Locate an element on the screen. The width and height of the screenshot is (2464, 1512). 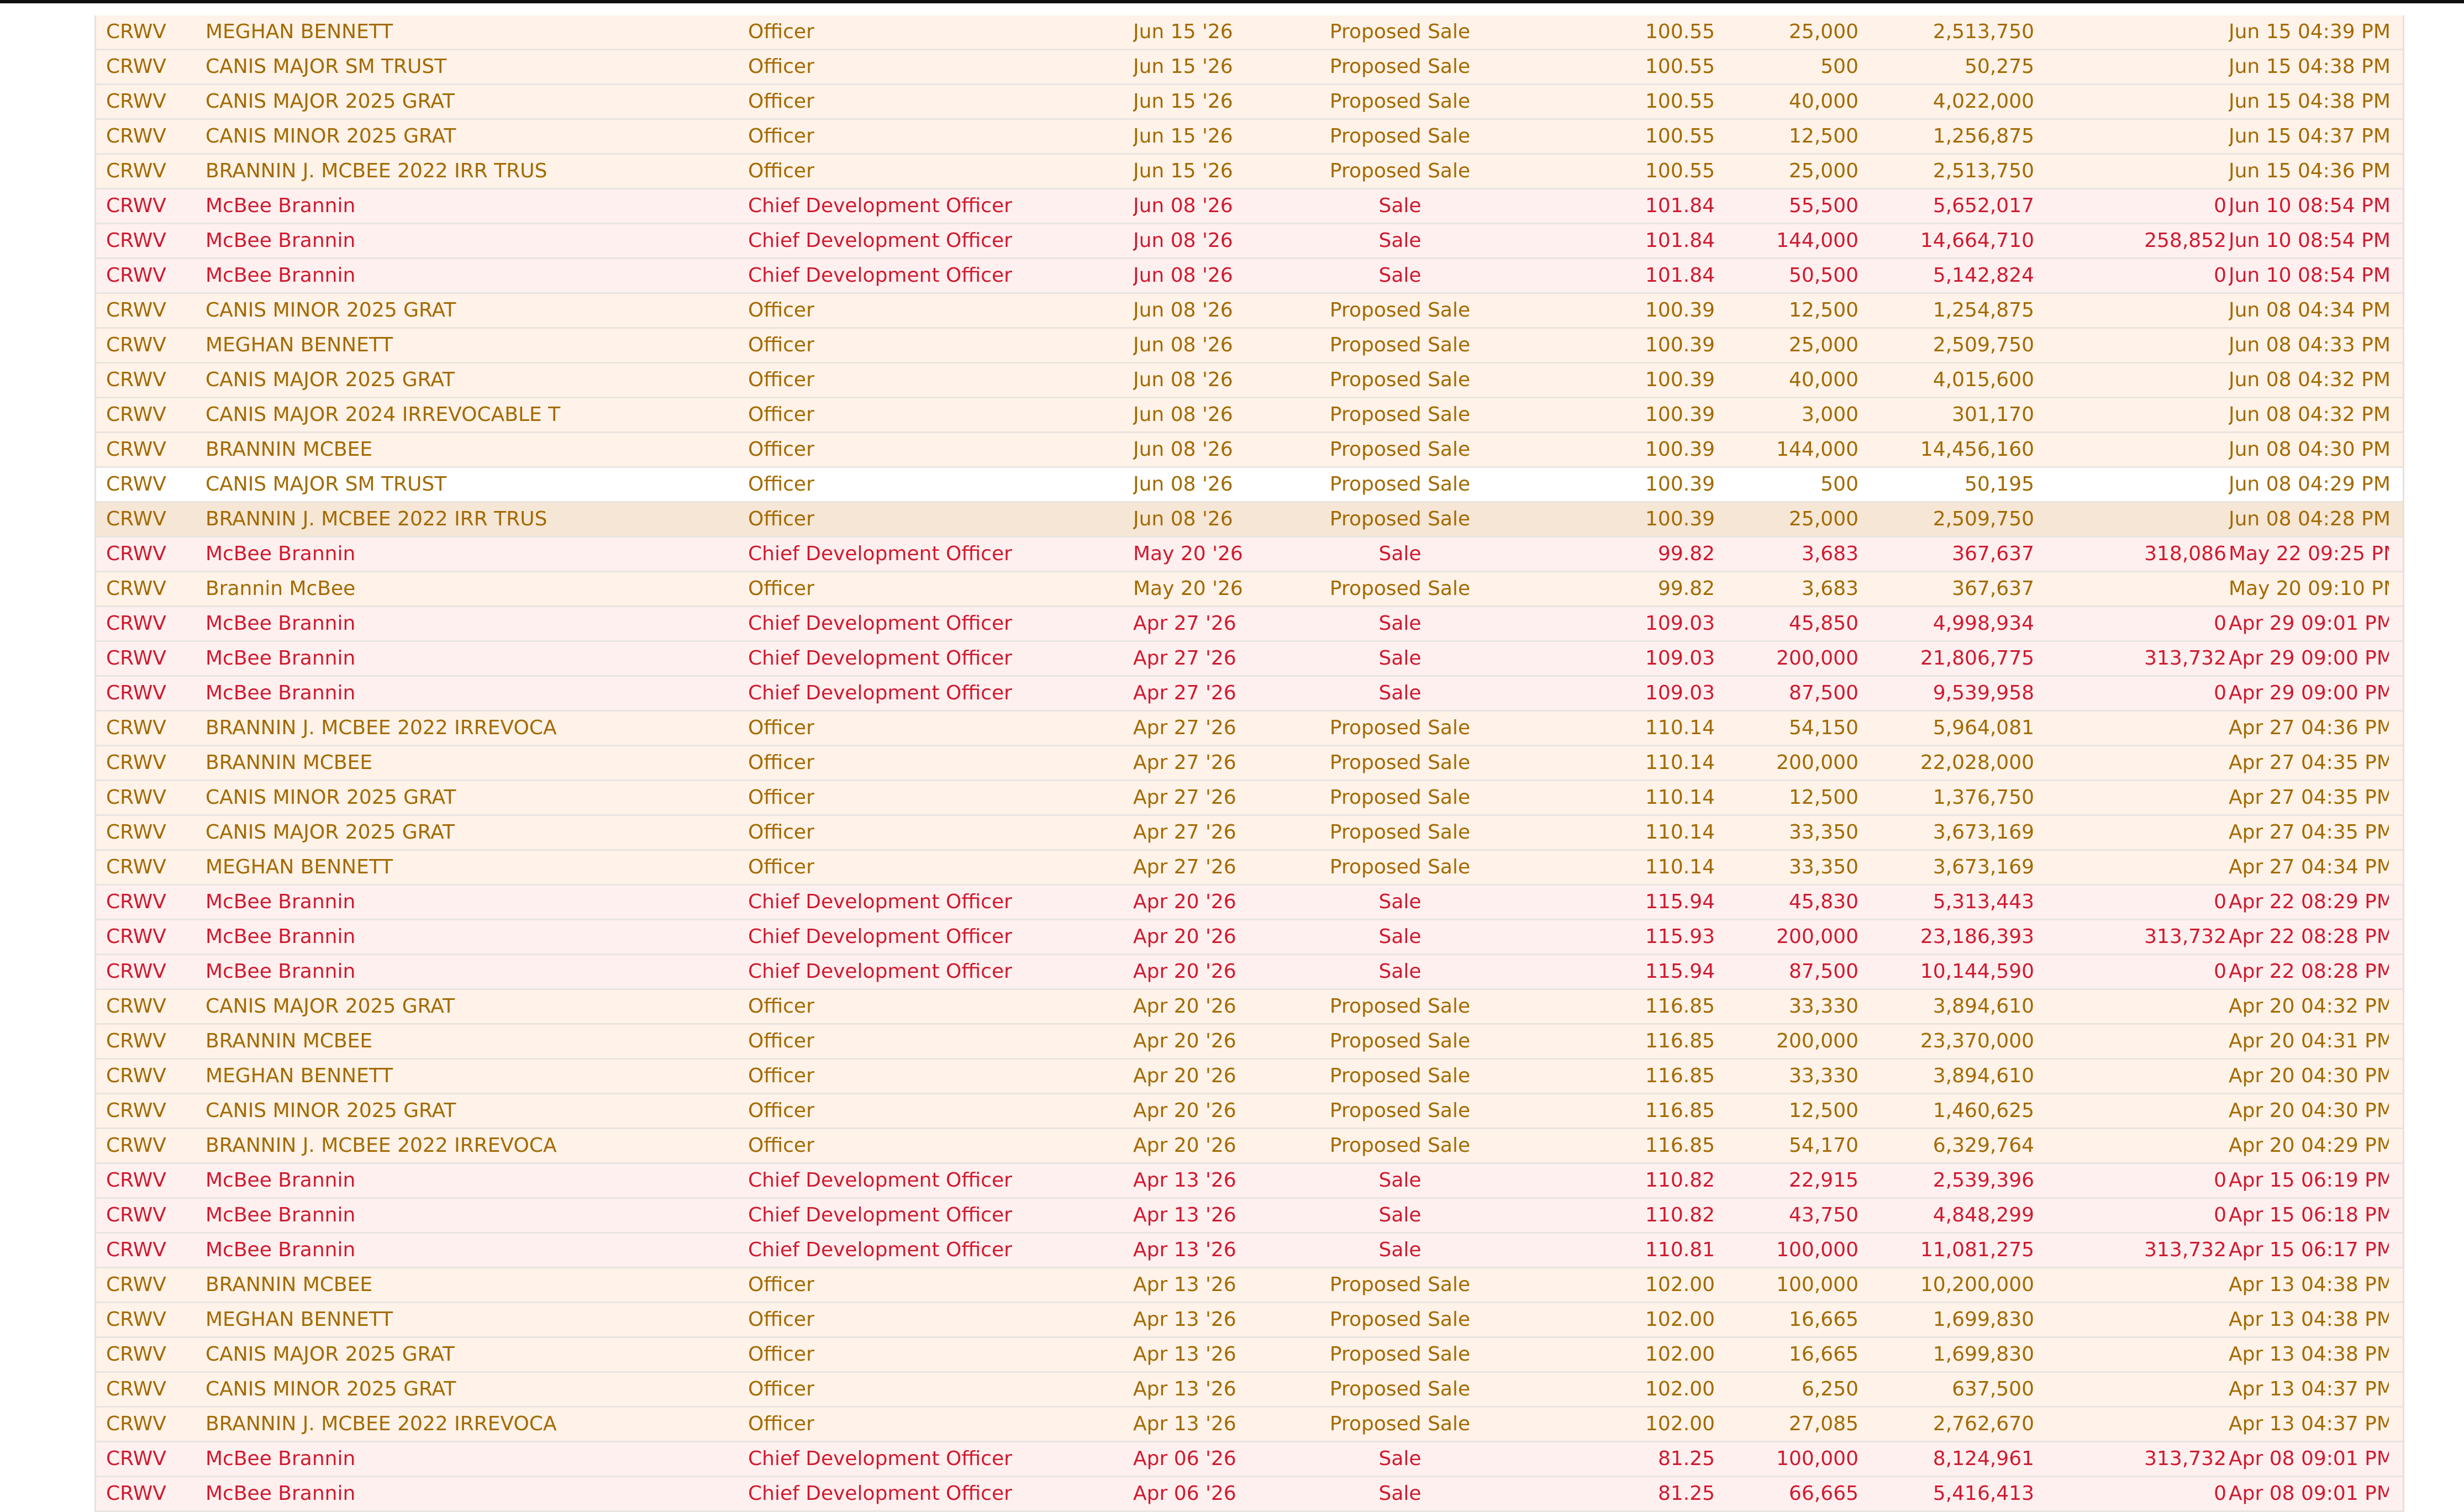
filing-date-link: Jun 08 04:33 PM is located at coordinates (2309, 345).